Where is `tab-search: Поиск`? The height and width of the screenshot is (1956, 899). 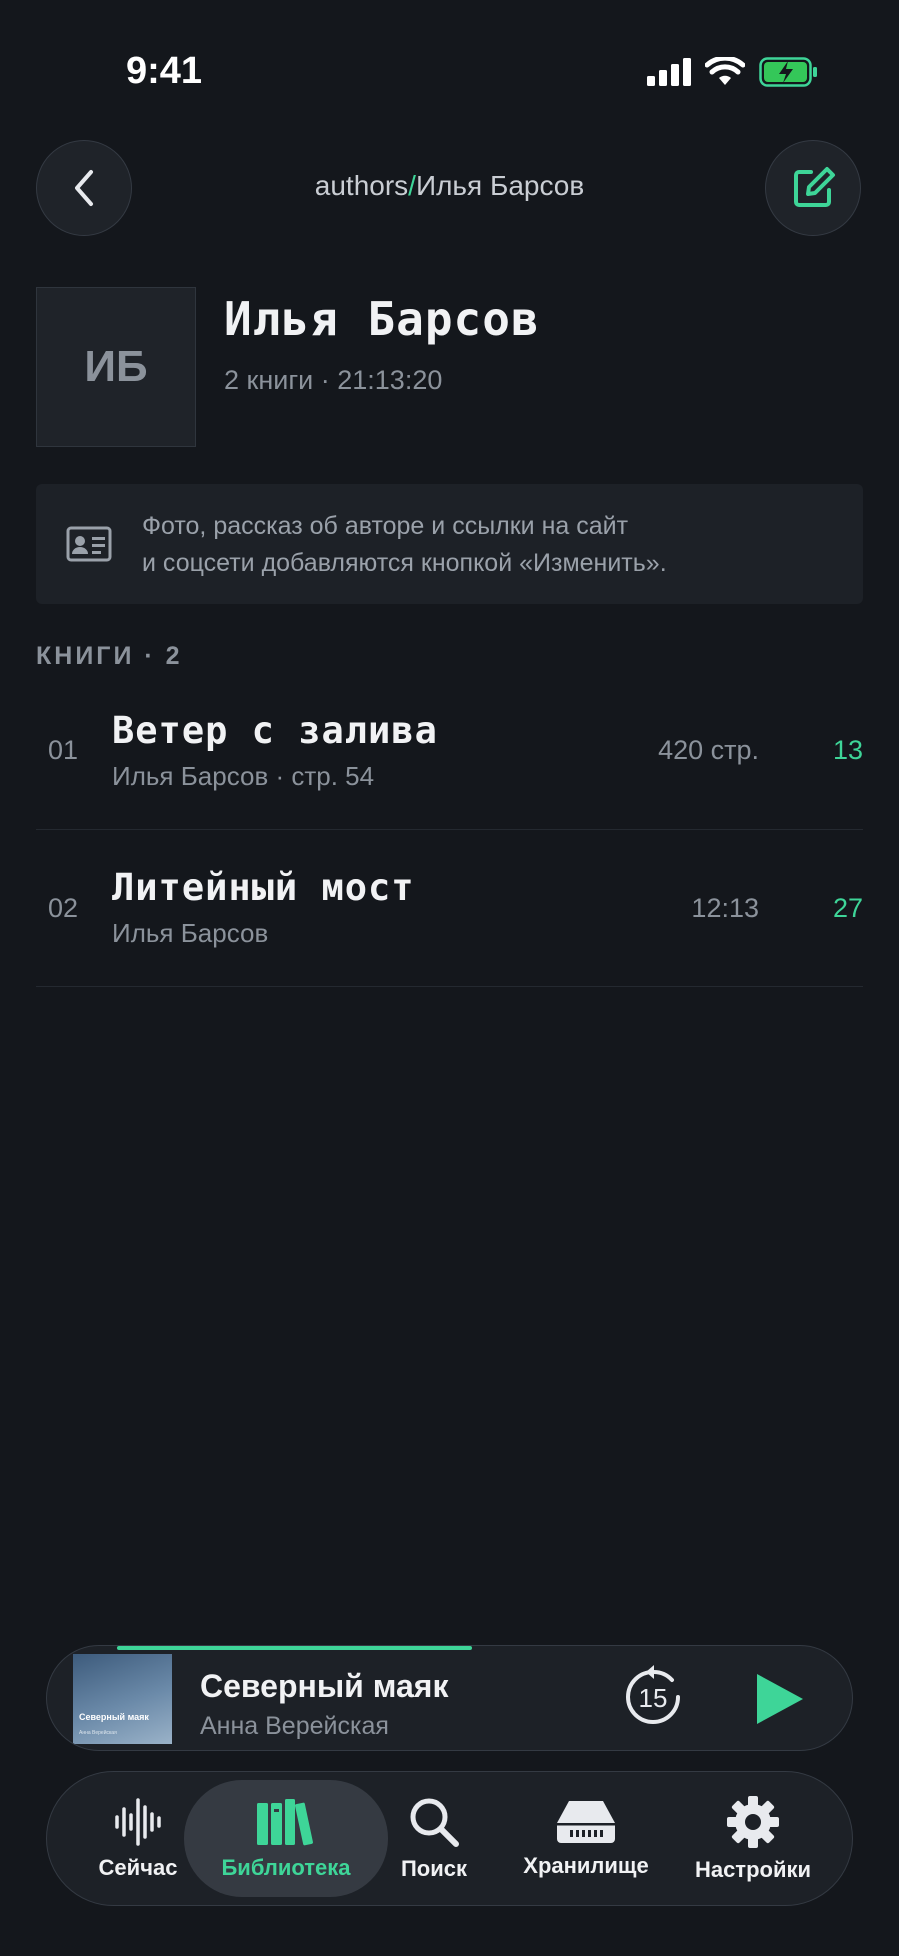 tab-search: Поиск is located at coordinates (434, 1838).